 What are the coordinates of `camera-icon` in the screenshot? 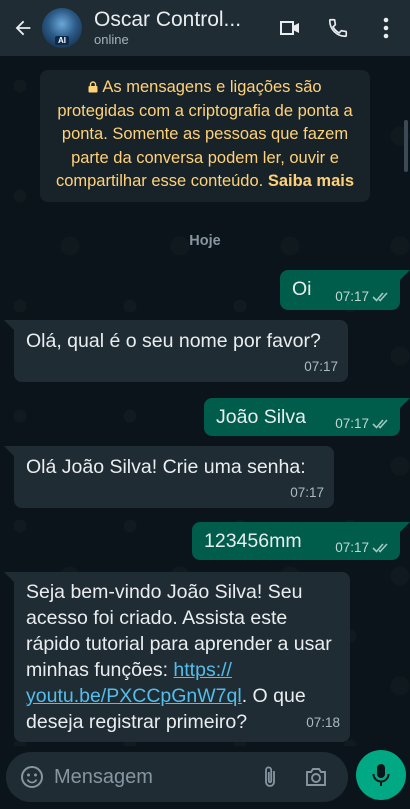 It's located at (316, 777).